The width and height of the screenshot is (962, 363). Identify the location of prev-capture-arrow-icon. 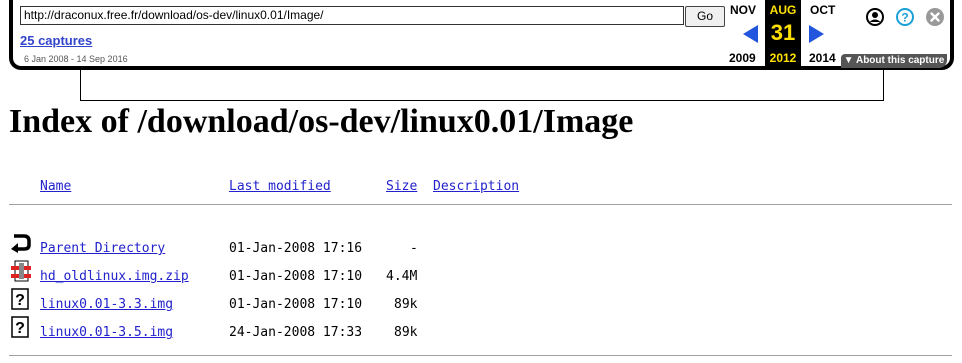
(750, 34).